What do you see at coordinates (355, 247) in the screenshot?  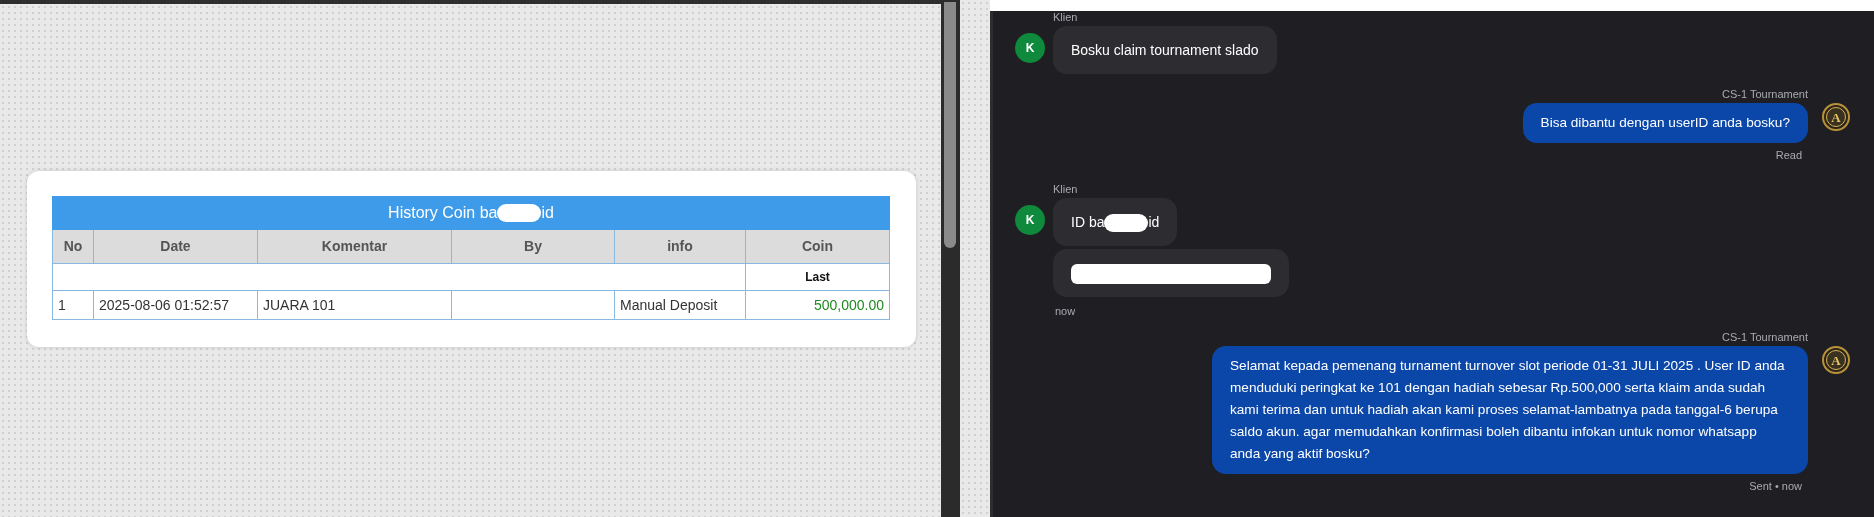 I see `column-header: Komentar` at bounding box center [355, 247].